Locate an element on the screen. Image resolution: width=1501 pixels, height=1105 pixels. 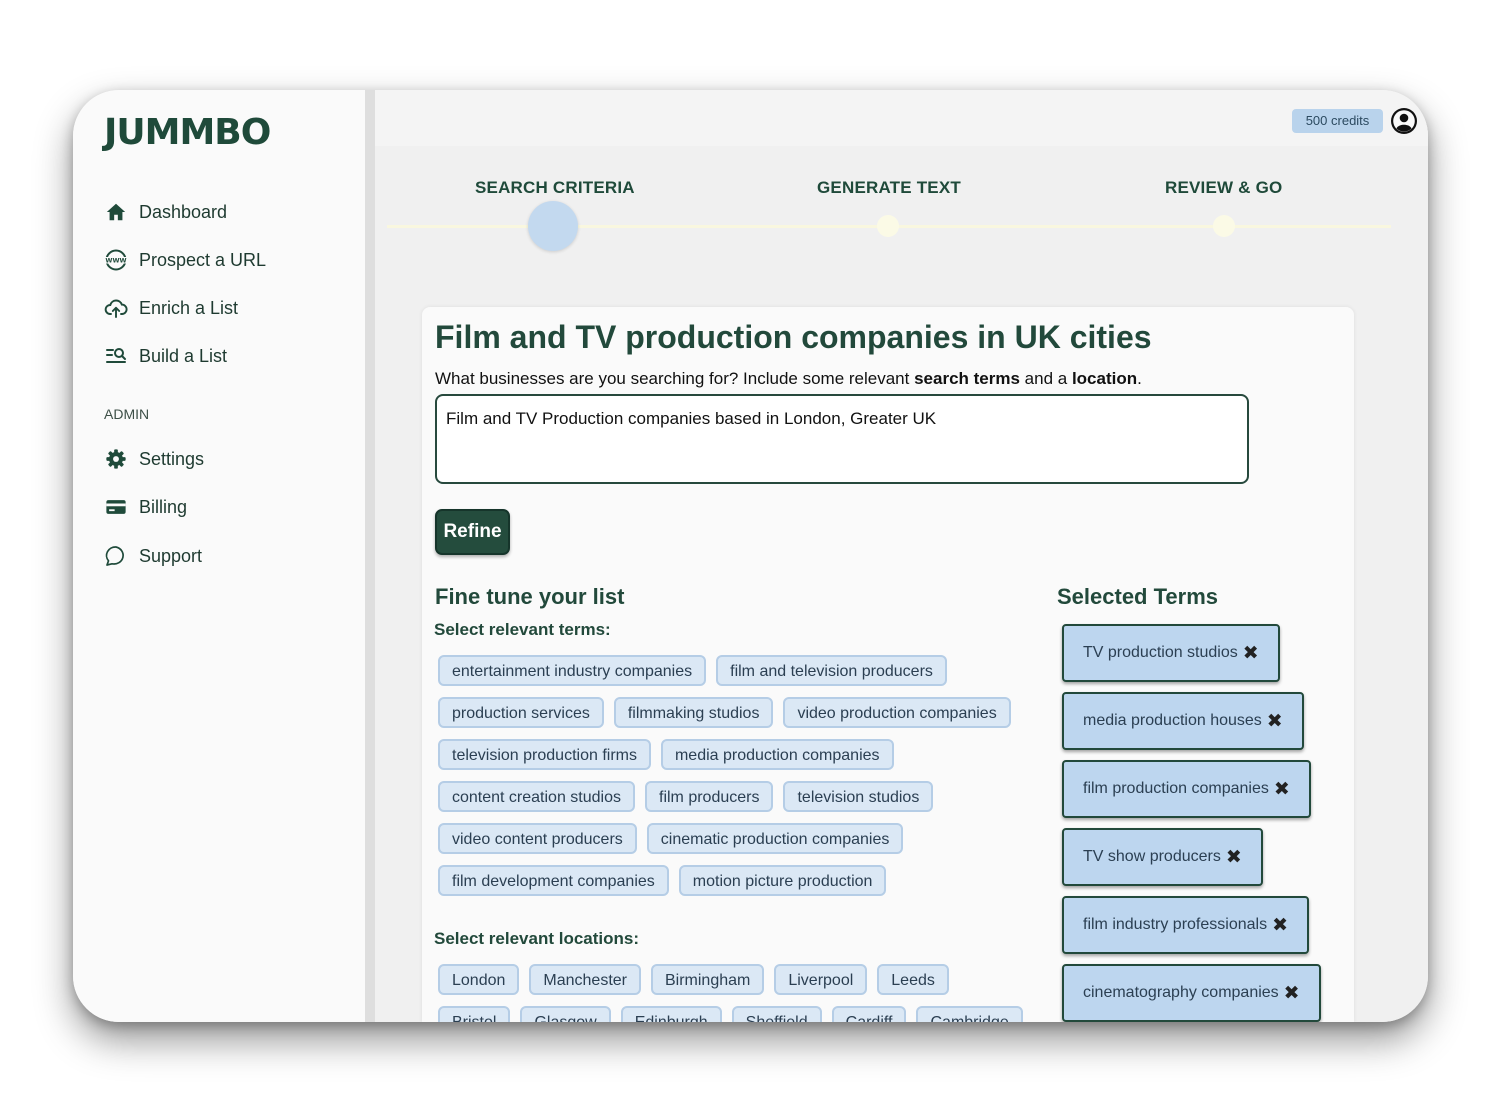
home-icon is located at coordinates (116, 212).